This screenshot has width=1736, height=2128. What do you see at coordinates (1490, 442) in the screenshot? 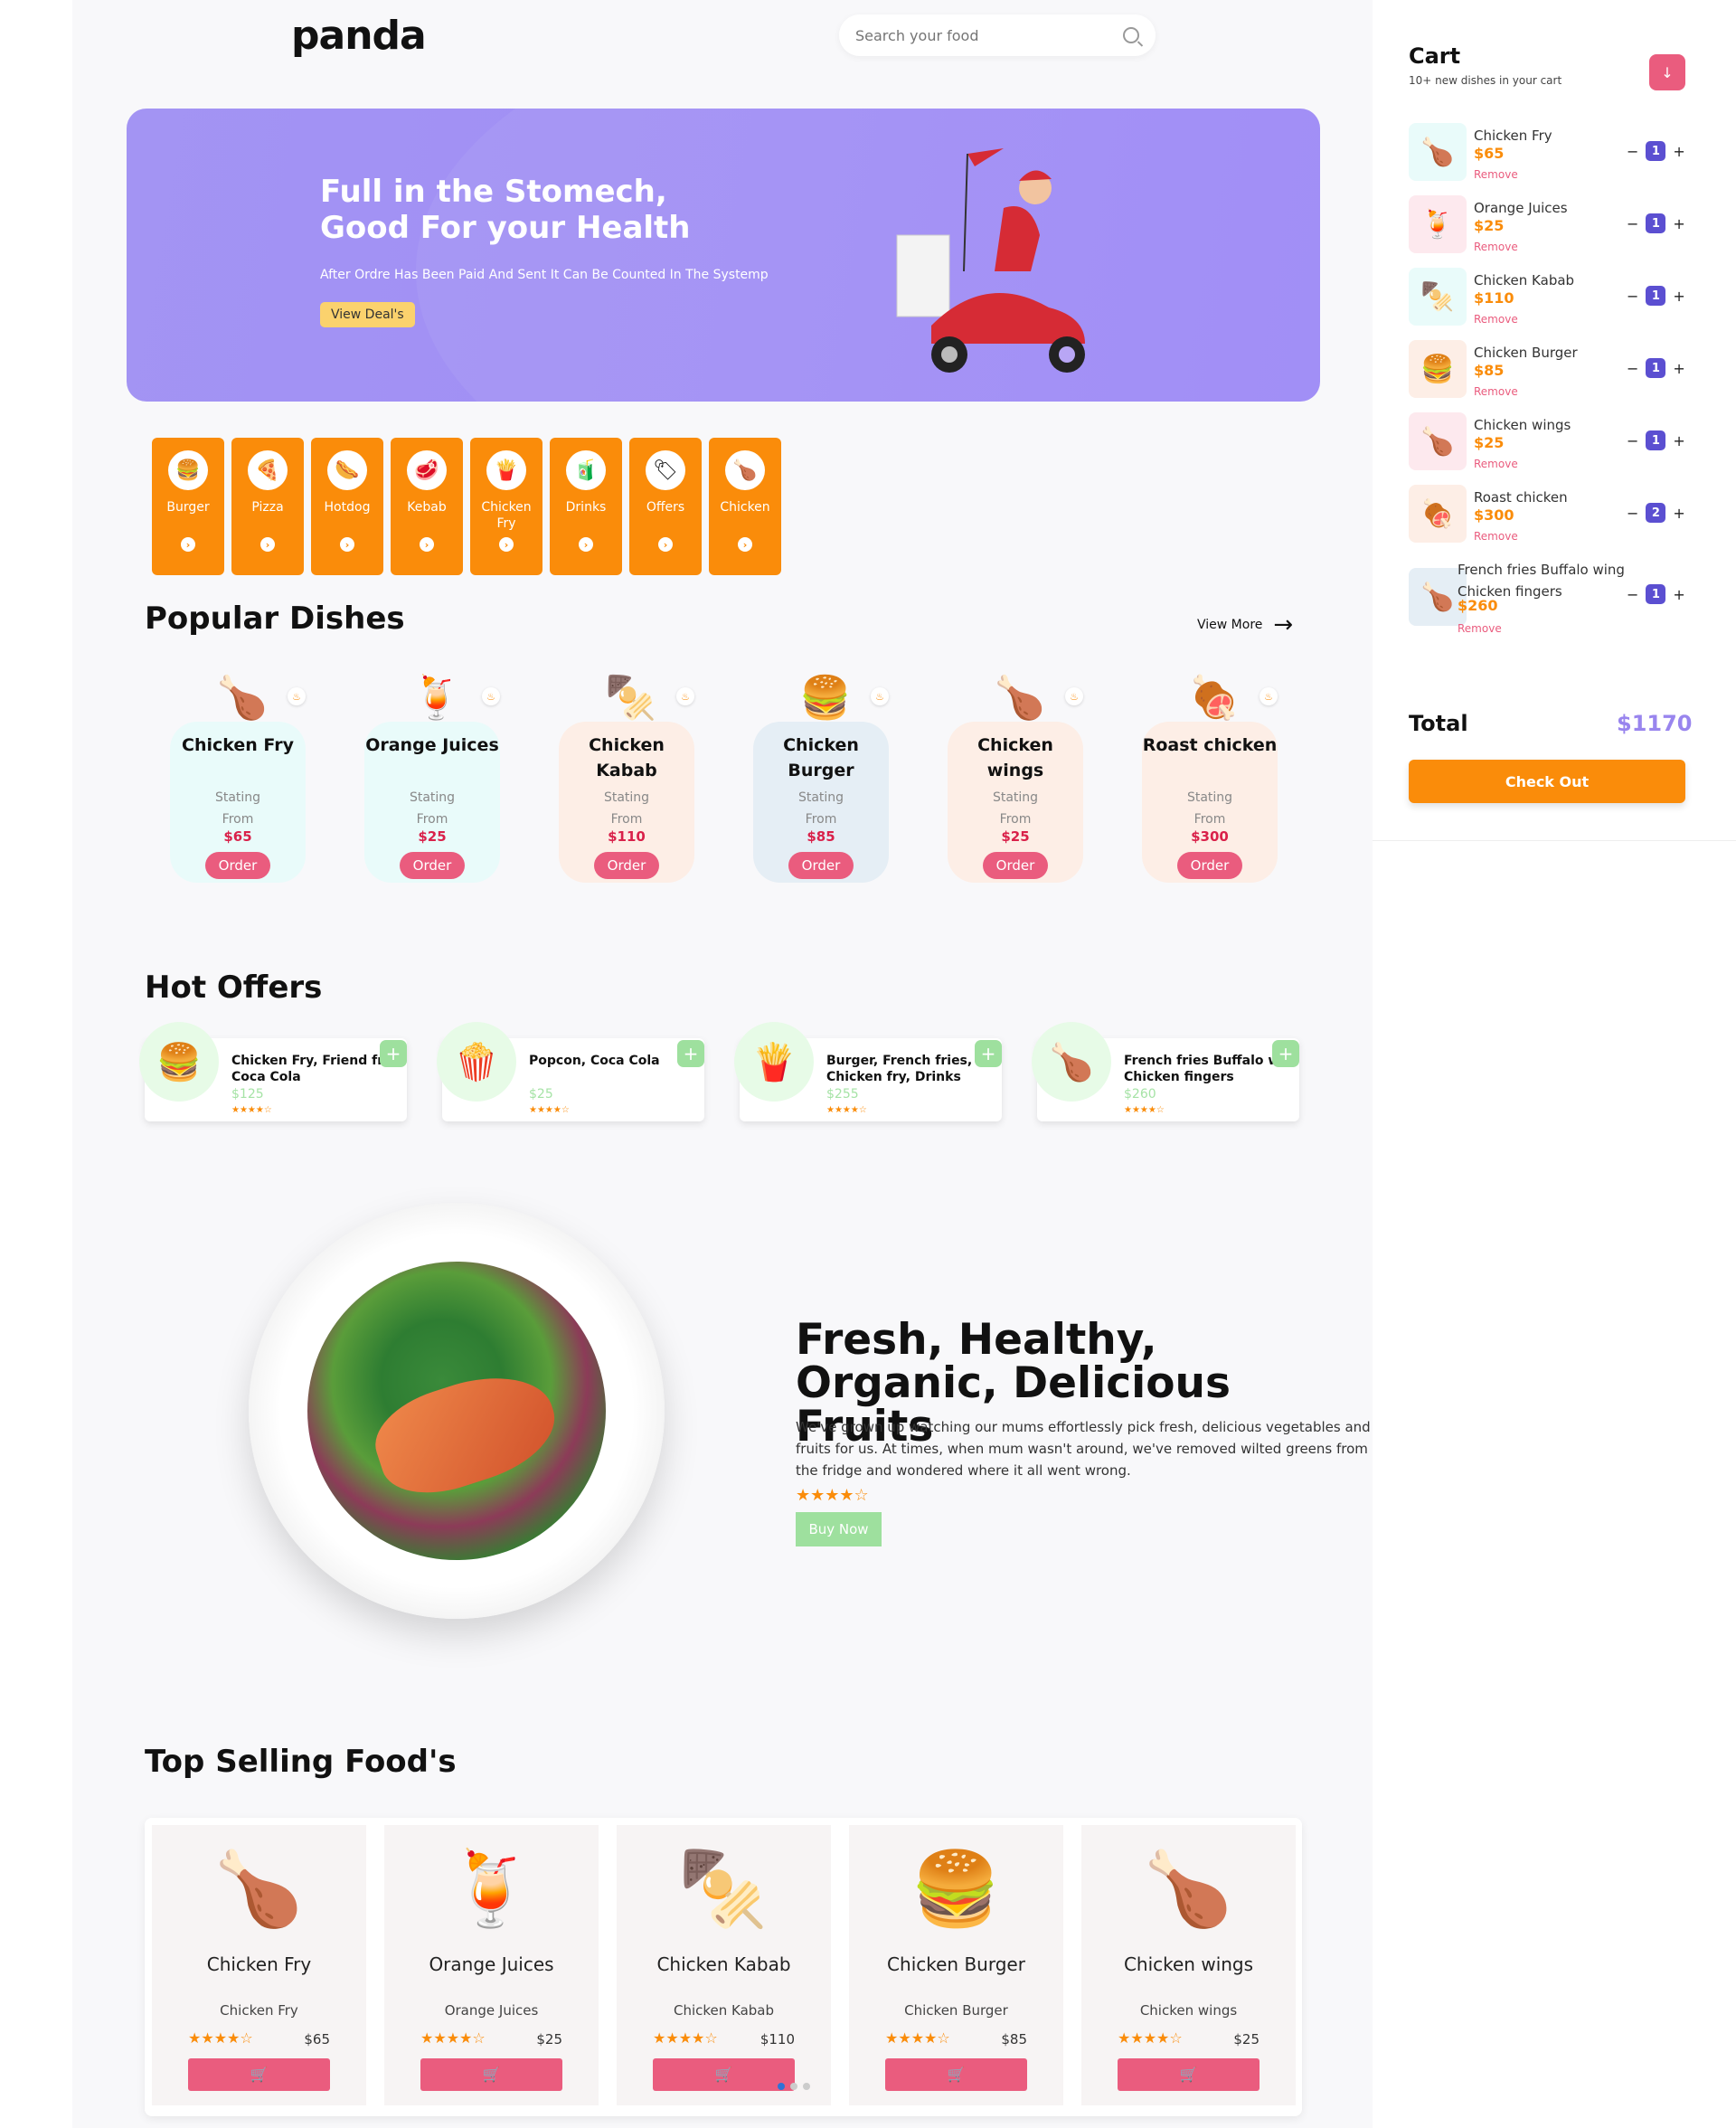
I see `cart-item-price: $25` at bounding box center [1490, 442].